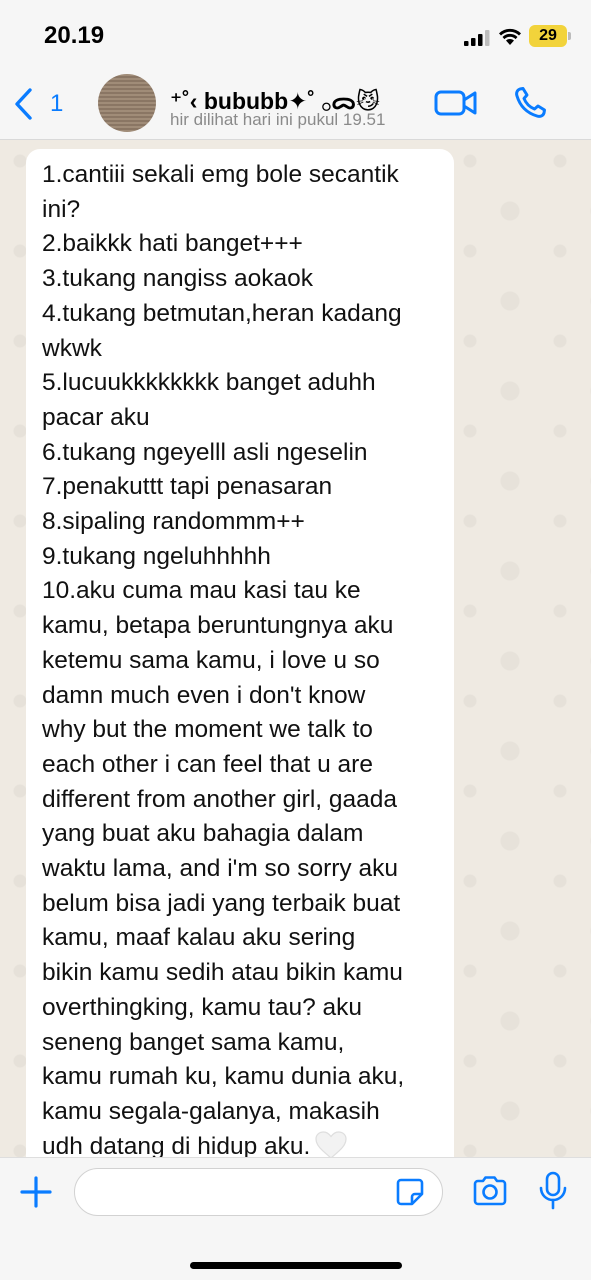 The width and height of the screenshot is (591, 1280). What do you see at coordinates (172, 244) in the screenshot?
I see `message-line: 2.baikkk hati banget+++` at bounding box center [172, 244].